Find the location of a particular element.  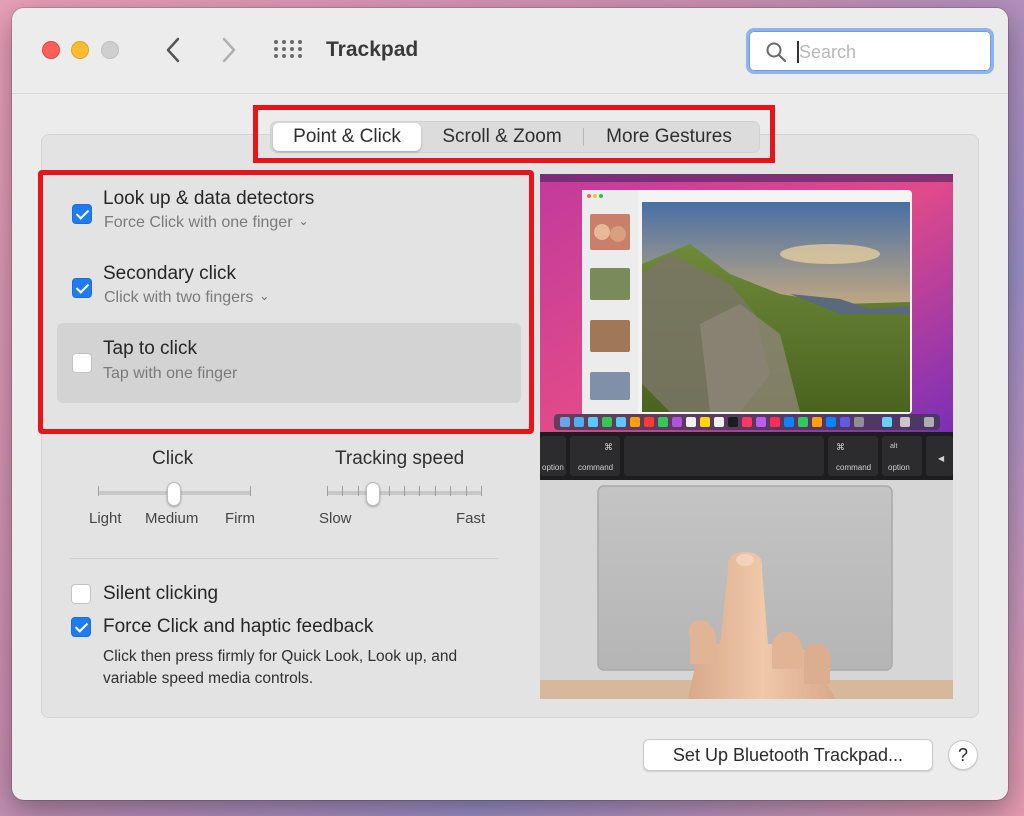

key-option-left: option is located at coordinates (553, 467).